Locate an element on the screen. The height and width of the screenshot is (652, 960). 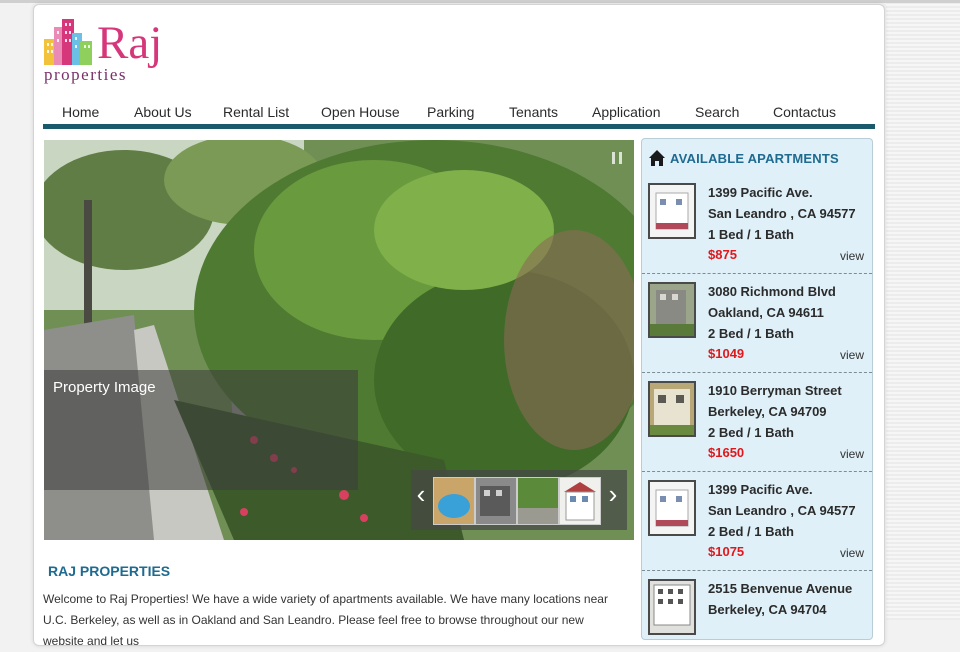
listing-city: Oakland, CA 94611 is located at coordinates (766, 312).